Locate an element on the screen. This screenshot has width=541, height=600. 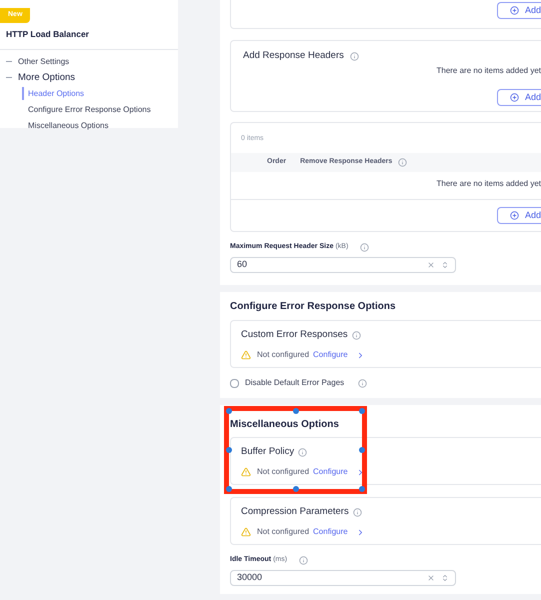
number-field: 60 is located at coordinates (343, 264).